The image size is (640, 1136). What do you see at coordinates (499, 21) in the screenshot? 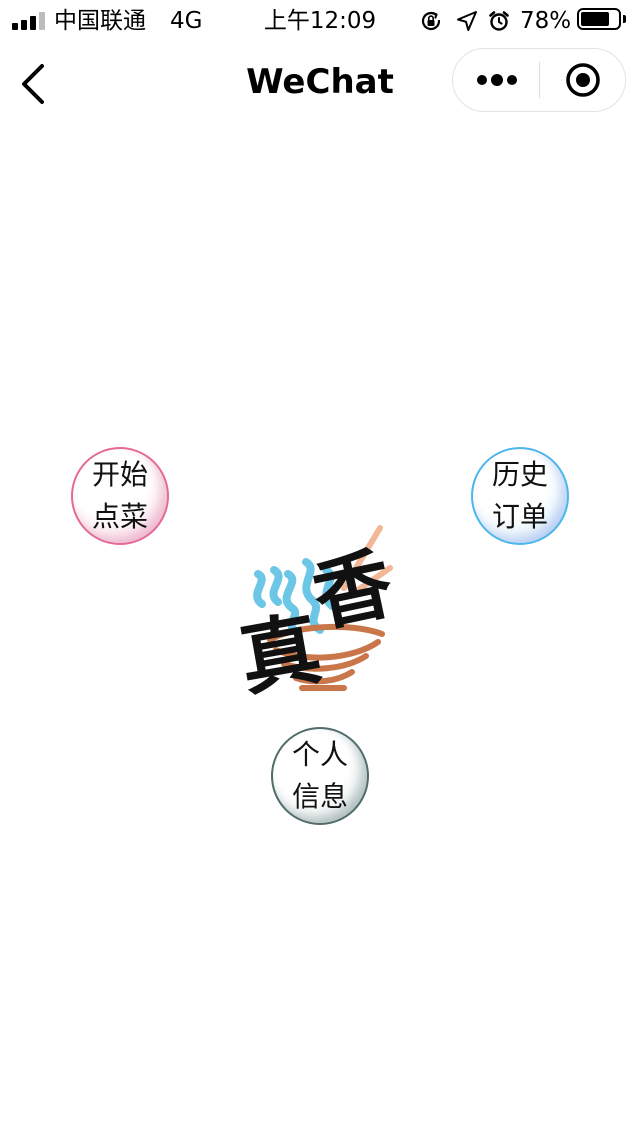
I see `alarm-icon` at bounding box center [499, 21].